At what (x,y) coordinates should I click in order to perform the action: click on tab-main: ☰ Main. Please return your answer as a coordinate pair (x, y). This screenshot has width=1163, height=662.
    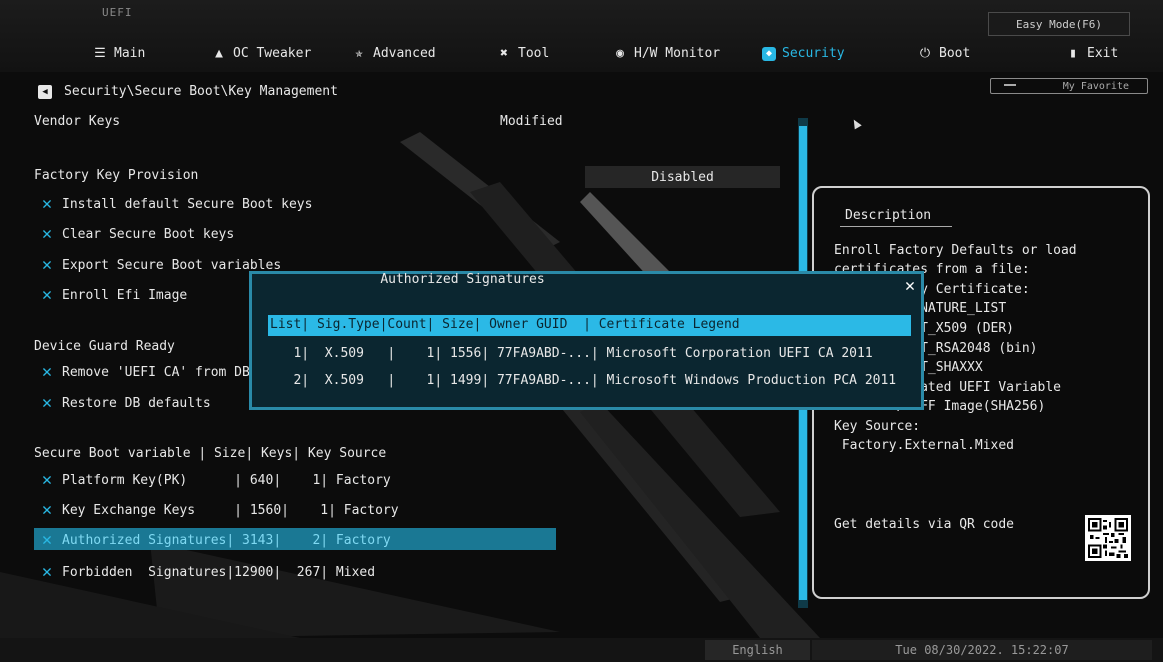
    Looking at the image, I should click on (118, 53).